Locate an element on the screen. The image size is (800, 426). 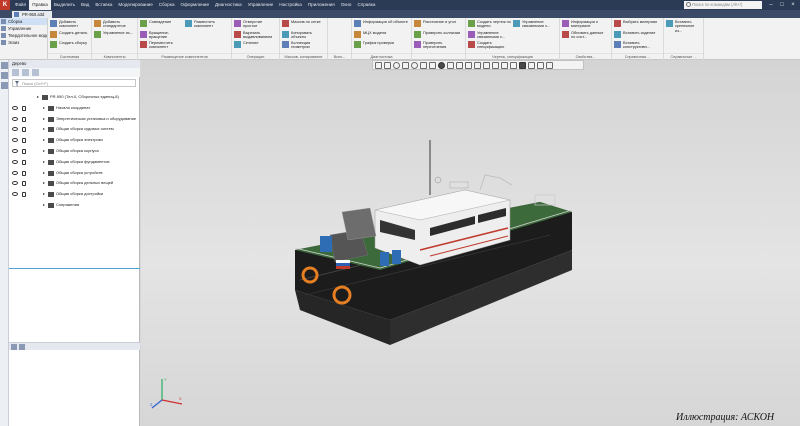
ribbon-button: Создать чертеж по модели is located at coordinates (489, 24).